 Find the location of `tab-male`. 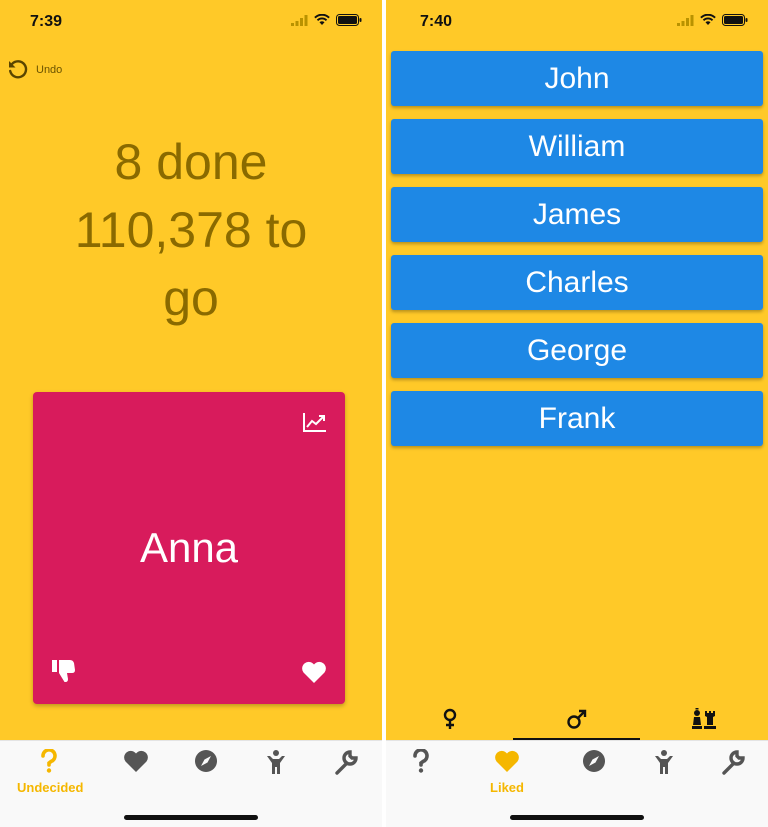

tab-male is located at coordinates (576, 718).